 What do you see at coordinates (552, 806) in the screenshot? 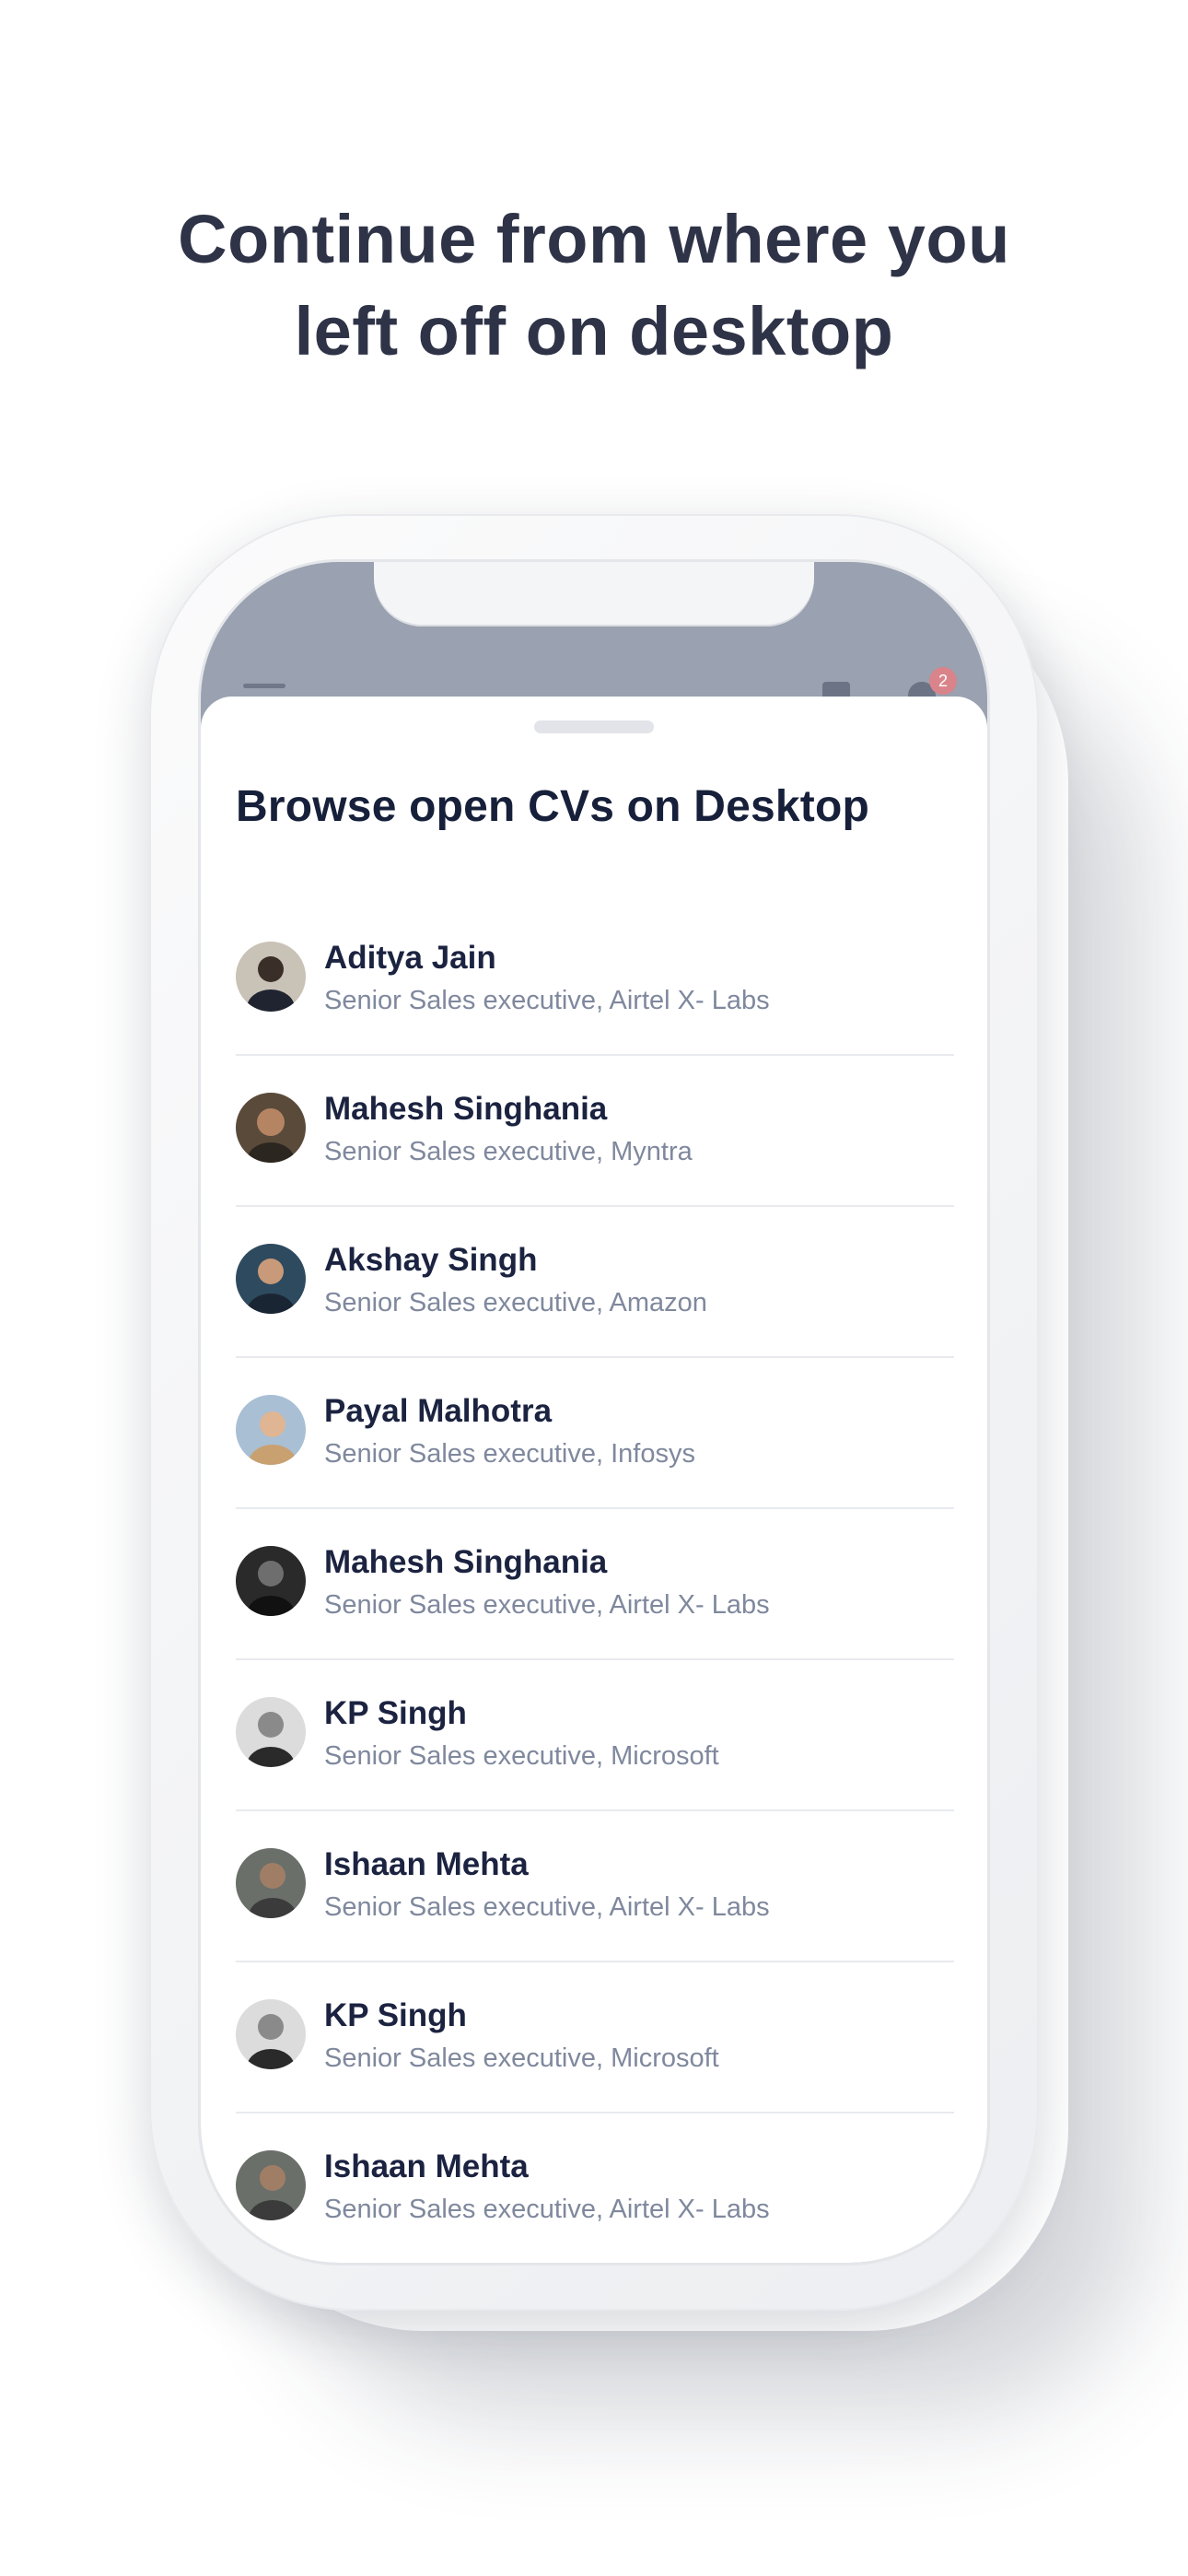
I see `sheet-title: Browse open CVs on Desktop` at bounding box center [552, 806].